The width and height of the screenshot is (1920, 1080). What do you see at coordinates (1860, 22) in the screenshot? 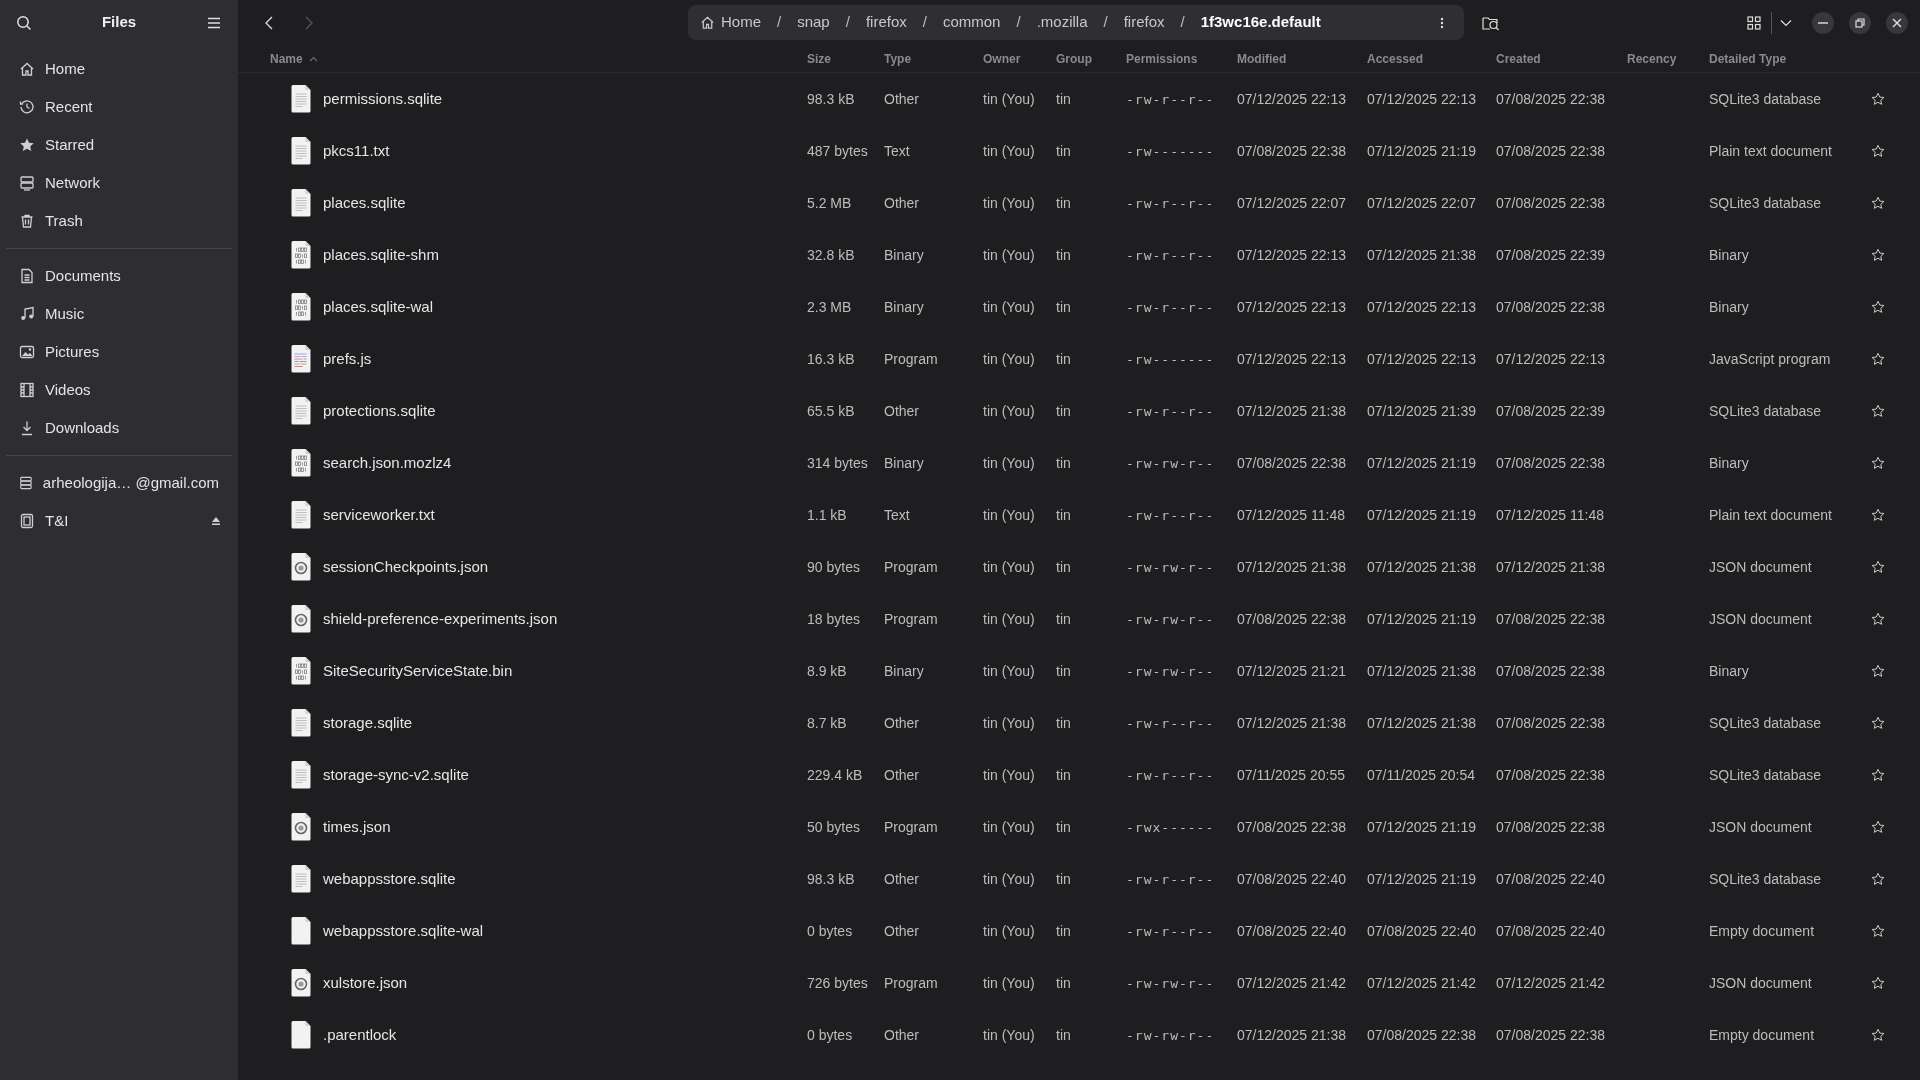
I see `maximize-button` at bounding box center [1860, 22].